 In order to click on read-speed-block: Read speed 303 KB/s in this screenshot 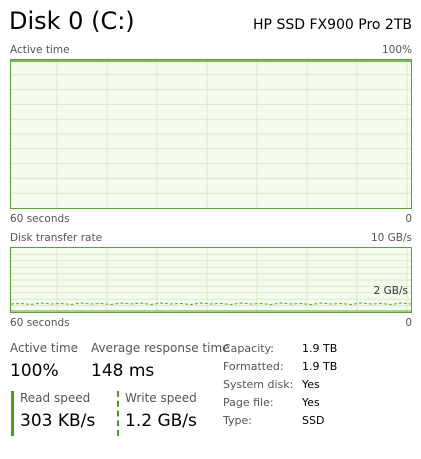, I will do `click(60, 413)`.